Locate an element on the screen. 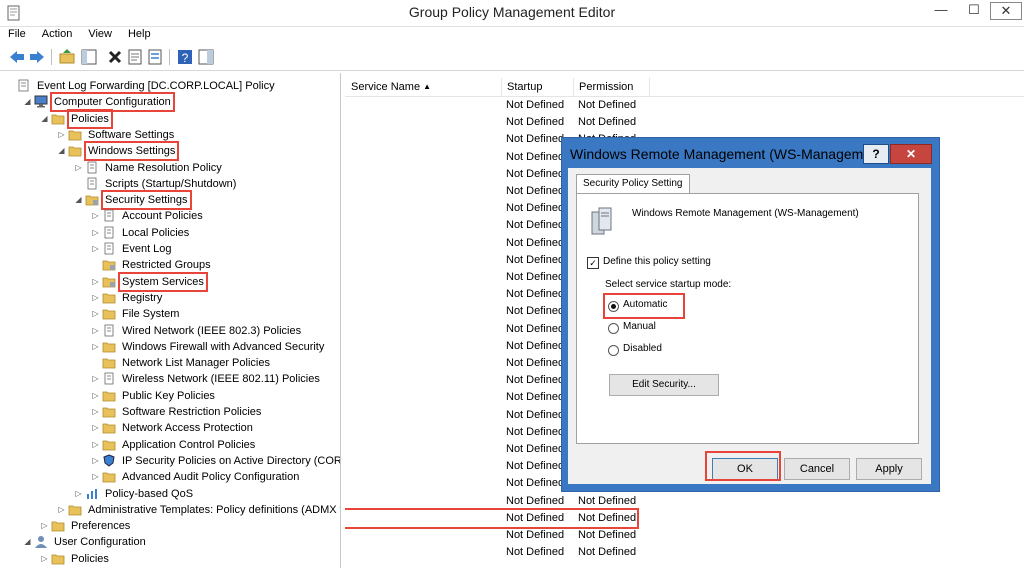  tree-node-label: Advanced Audit Policy Configuration is located at coordinates (211, 477).